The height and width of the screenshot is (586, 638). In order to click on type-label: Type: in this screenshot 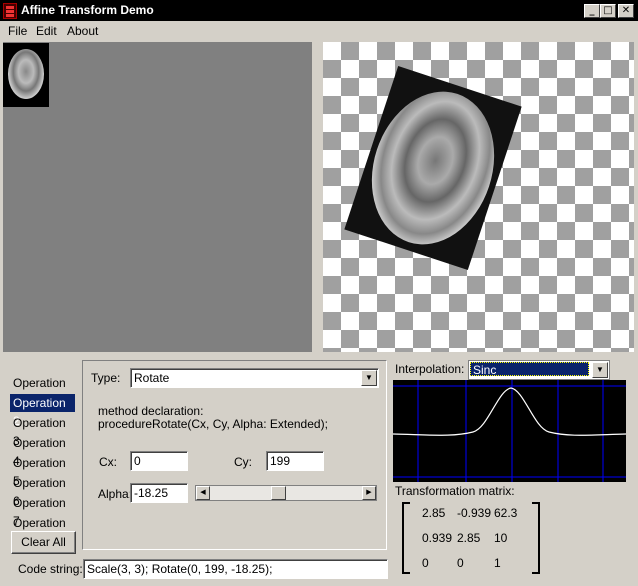, I will do `click(106, 378)`.